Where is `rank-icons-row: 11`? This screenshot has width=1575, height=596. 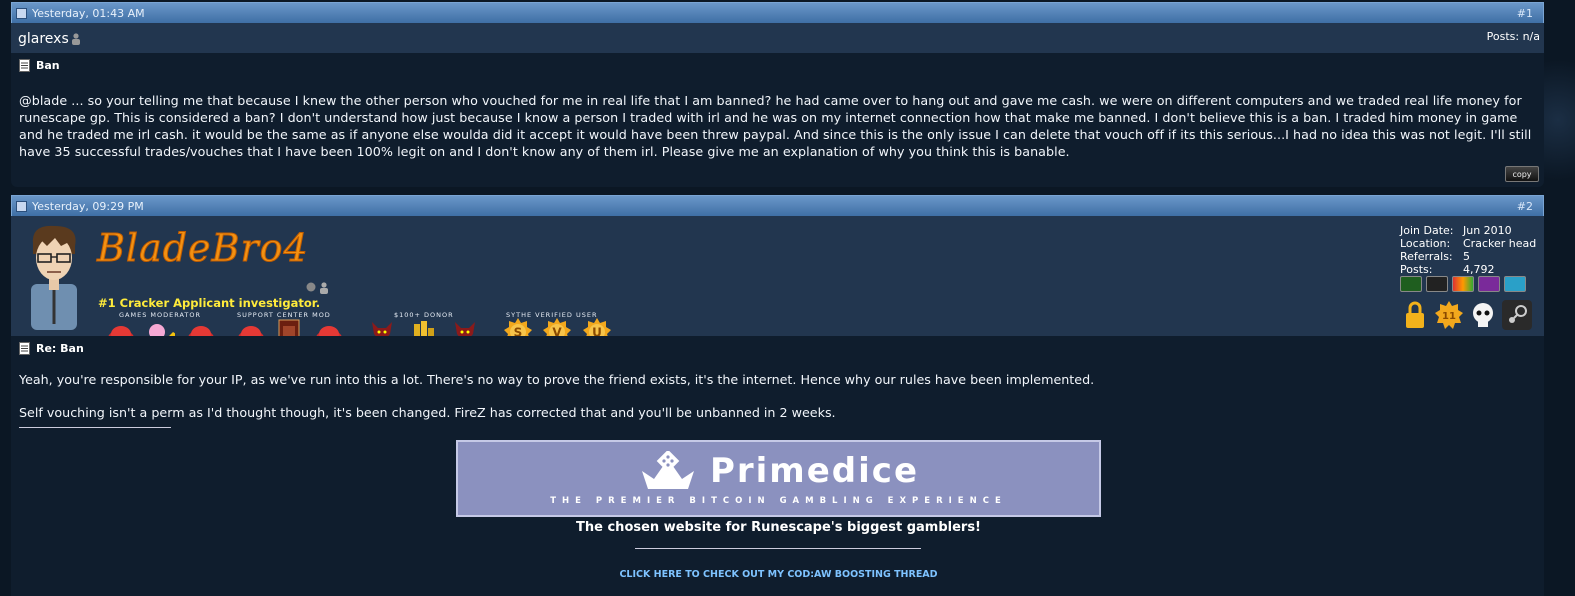
rank-icons-row: 11 is located at coordinates (1466, 315).